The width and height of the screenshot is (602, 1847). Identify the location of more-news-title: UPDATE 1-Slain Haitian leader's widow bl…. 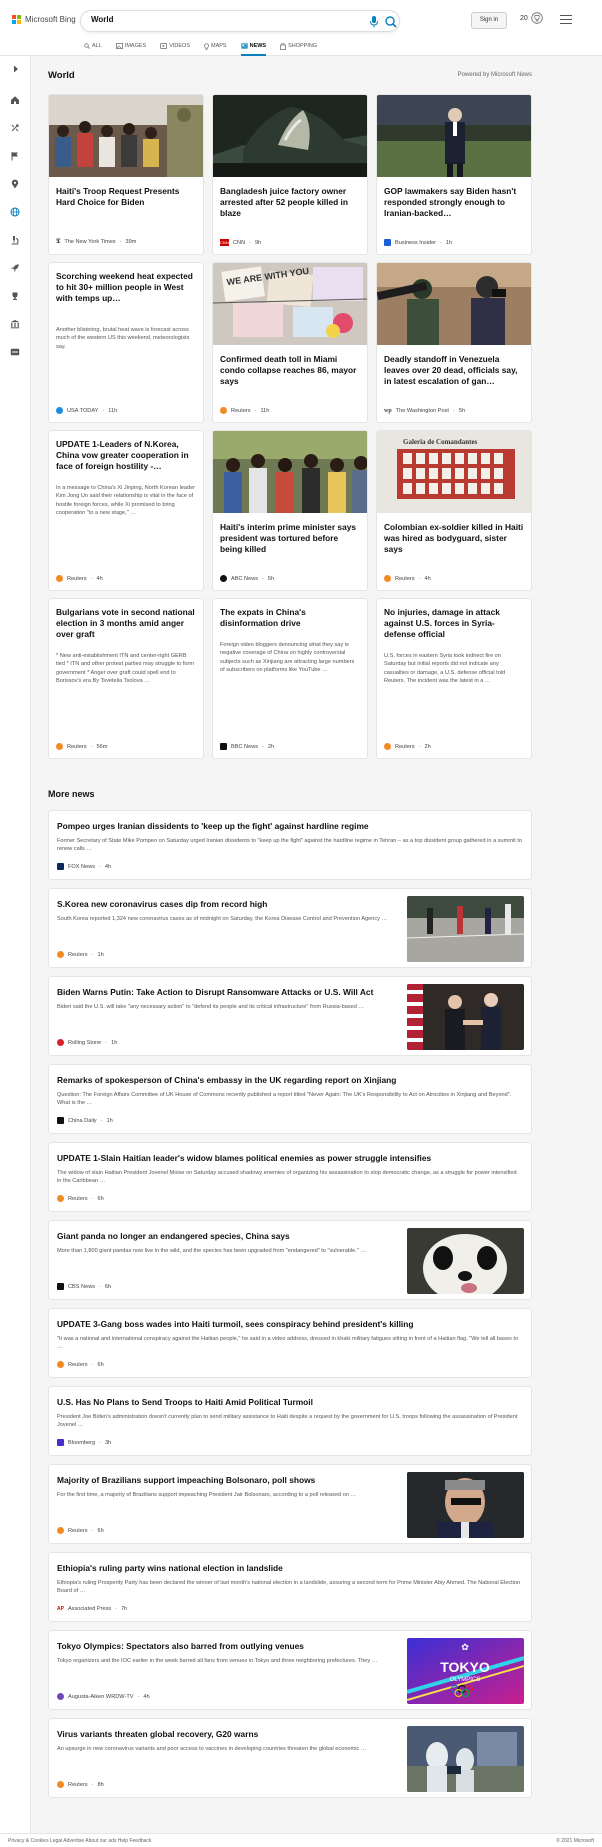
(244, 1158).